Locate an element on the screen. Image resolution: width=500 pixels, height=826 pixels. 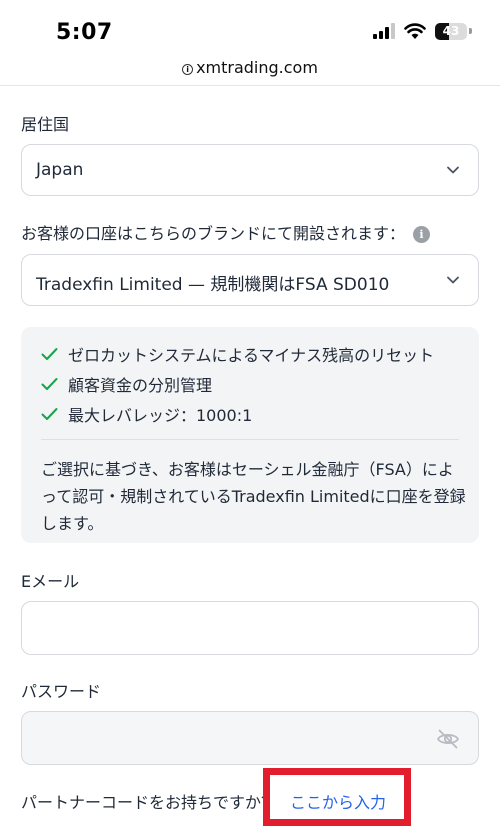
brand-label: お客様の口座はこちらのブランドにて開設されます： is located at coordinates (213, 233).